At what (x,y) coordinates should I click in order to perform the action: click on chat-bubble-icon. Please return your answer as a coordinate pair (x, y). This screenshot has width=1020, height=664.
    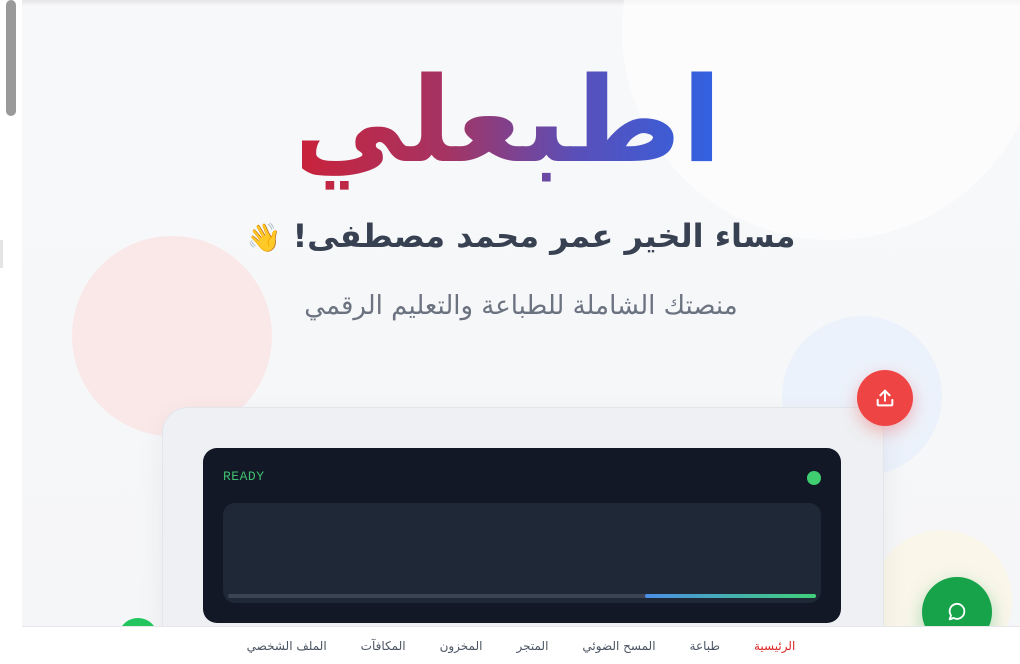
    Looking at the image, I should click on (957, 612).